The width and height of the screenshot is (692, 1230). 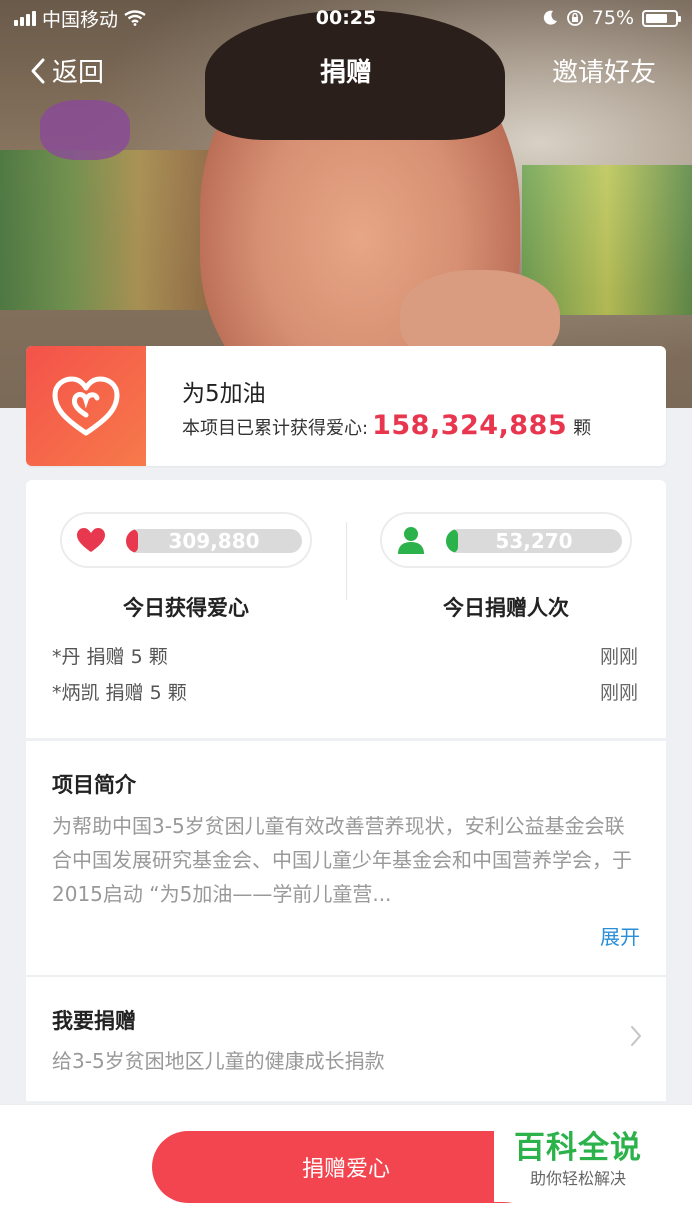 I want to click on donate-row: 我要捐赠 给3-5岁贫困地区儿童的健康成长捐款, so click(x=346, y=1039).